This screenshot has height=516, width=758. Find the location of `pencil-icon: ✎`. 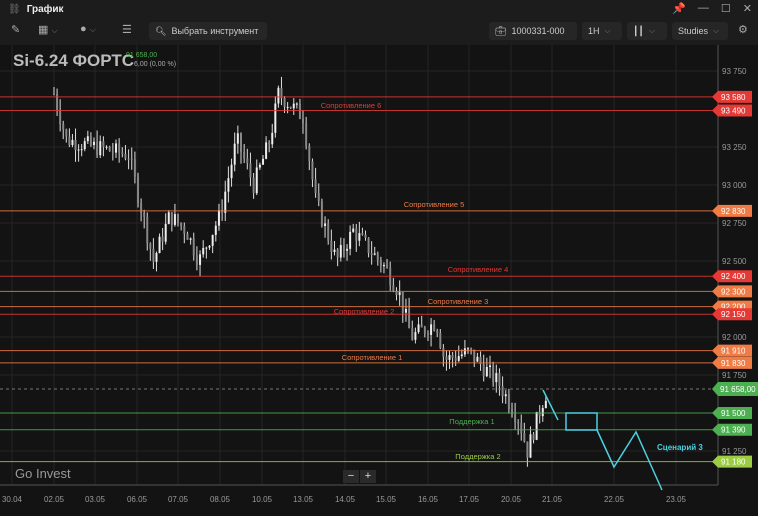

pencil-icon: ✎ is located at coordinates (15, 29).